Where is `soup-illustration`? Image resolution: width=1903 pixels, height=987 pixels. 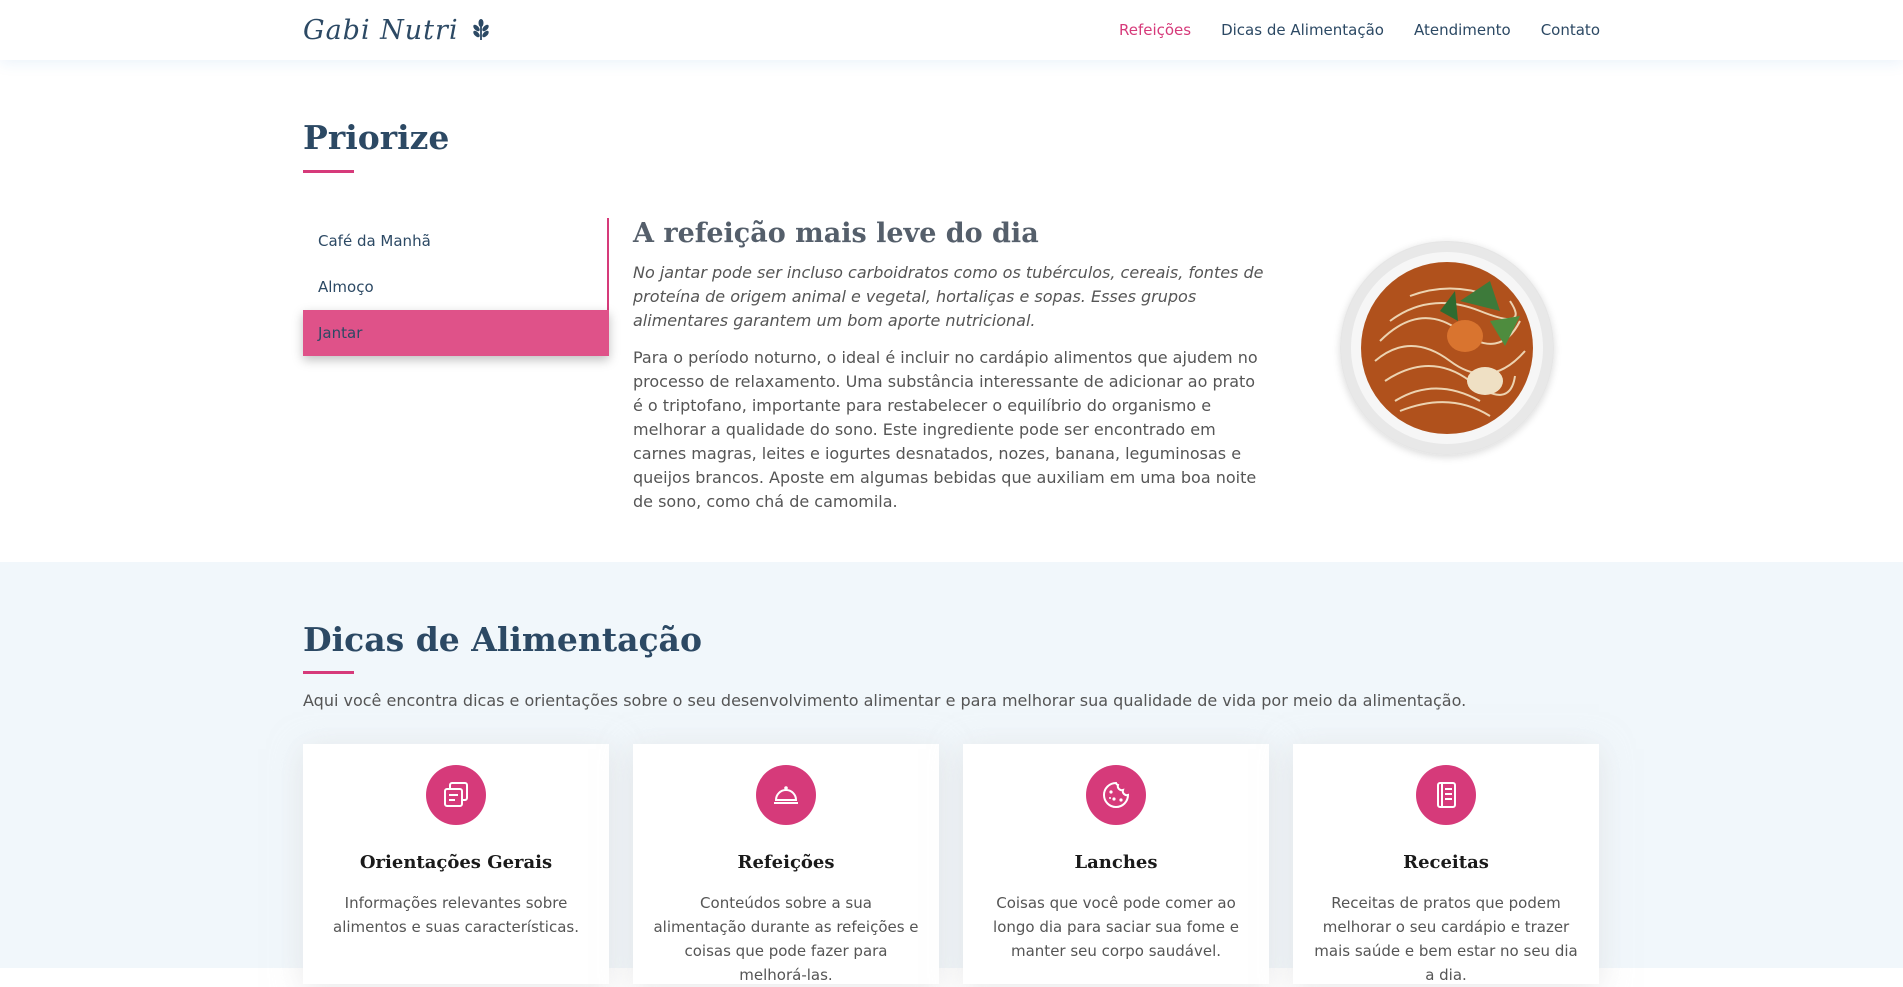
soup-illustration is located at coordinates (1447, 348).